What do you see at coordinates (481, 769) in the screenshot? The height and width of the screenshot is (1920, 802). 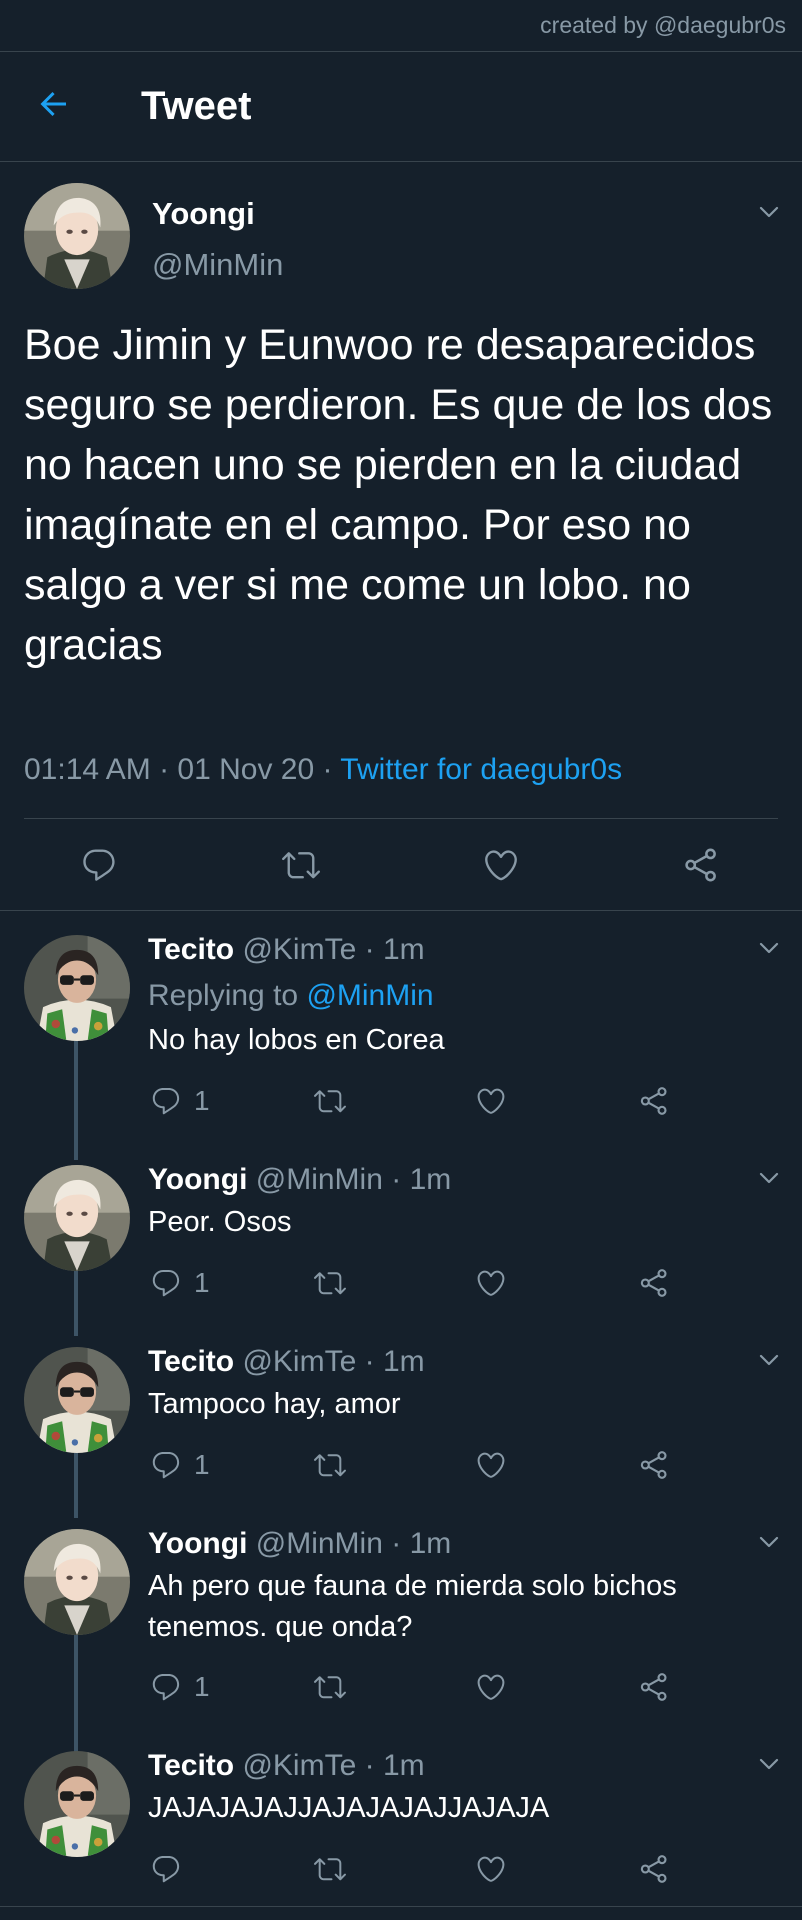 I see `tweet-source-link: Twitter for daegubr0s` at bounding box center [481, 769].